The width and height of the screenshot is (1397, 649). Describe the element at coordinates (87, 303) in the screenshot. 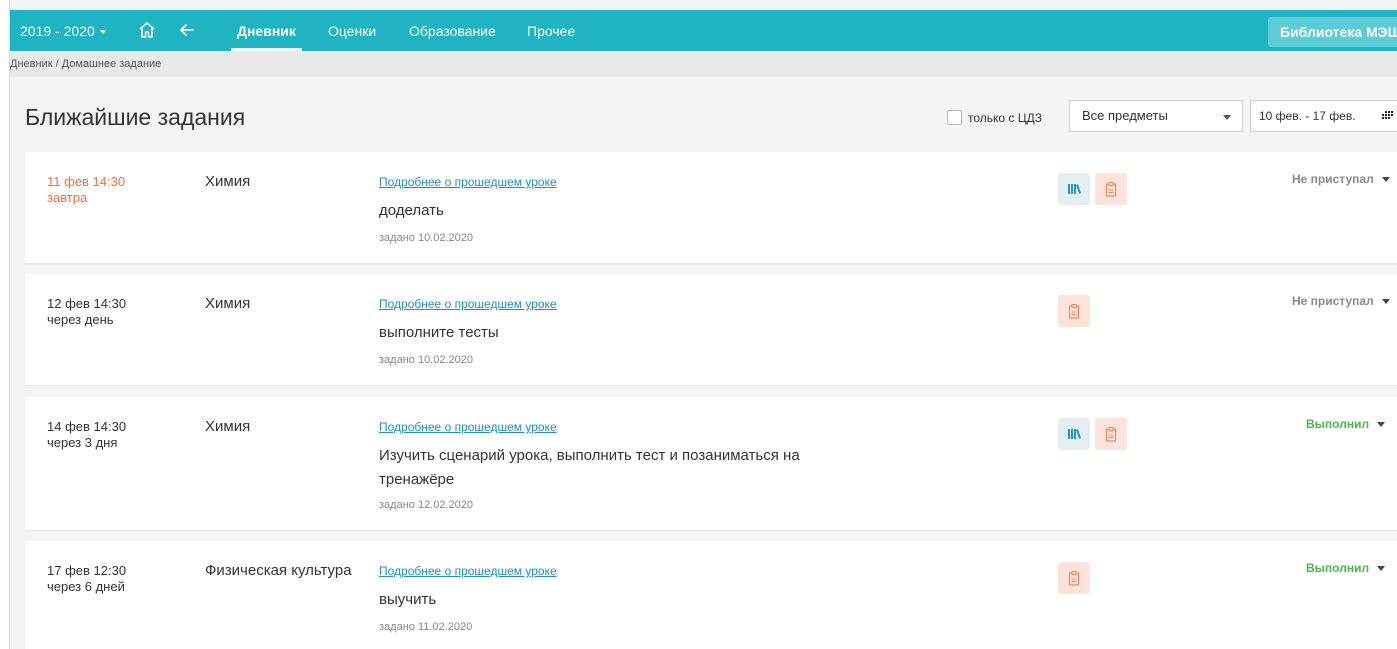

I see `due-date-time: 12 фев 14:30` at that location.